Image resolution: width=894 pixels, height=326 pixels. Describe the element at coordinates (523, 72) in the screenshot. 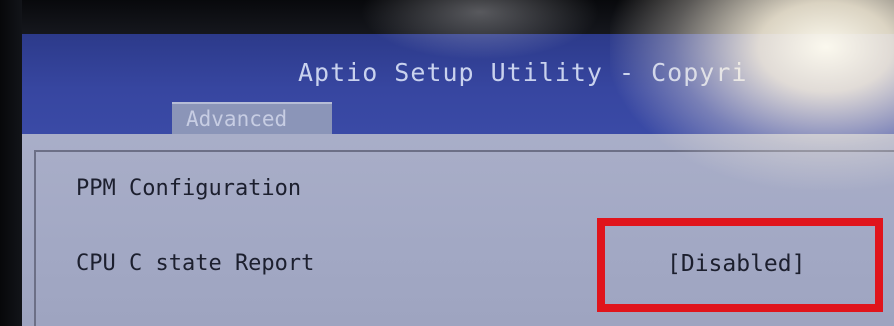

I see `bios-title: Aptio Setup Utility - Copyri` at that location.